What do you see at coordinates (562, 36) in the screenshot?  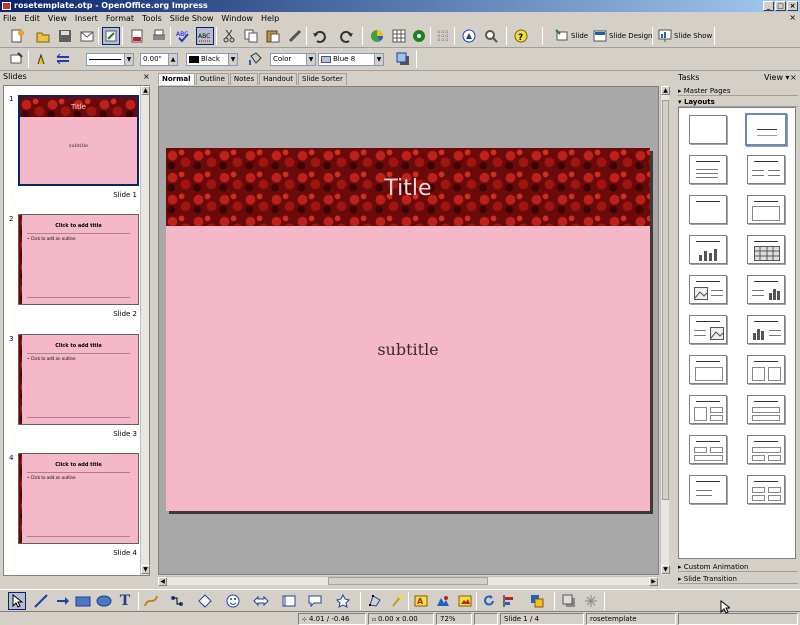 I see `new-slide-icon` at bounding box center [562, 36].